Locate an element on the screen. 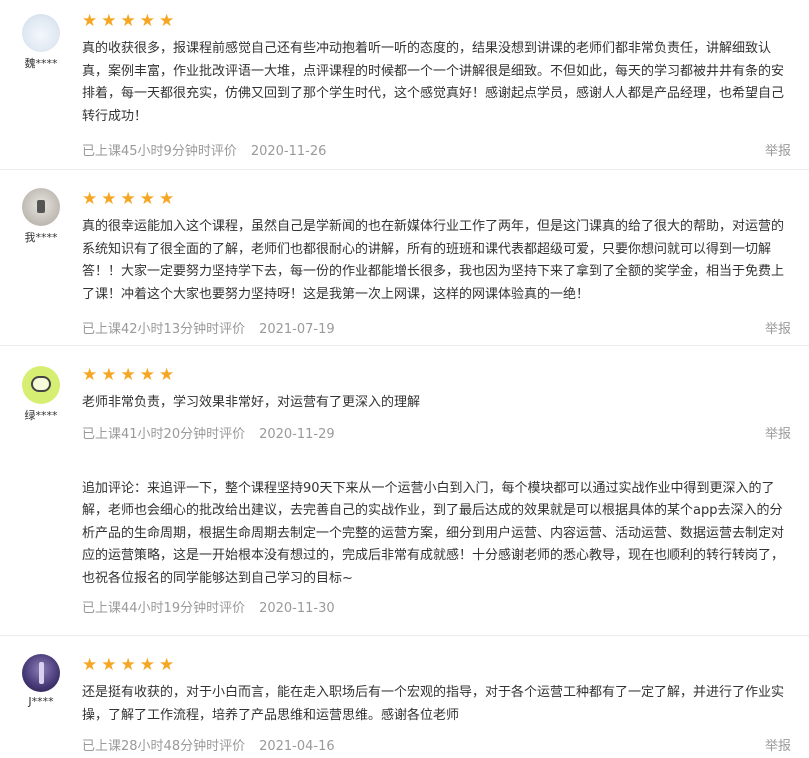 The image size is (809, 758). username: J**** is located at coordinates (41, 701).